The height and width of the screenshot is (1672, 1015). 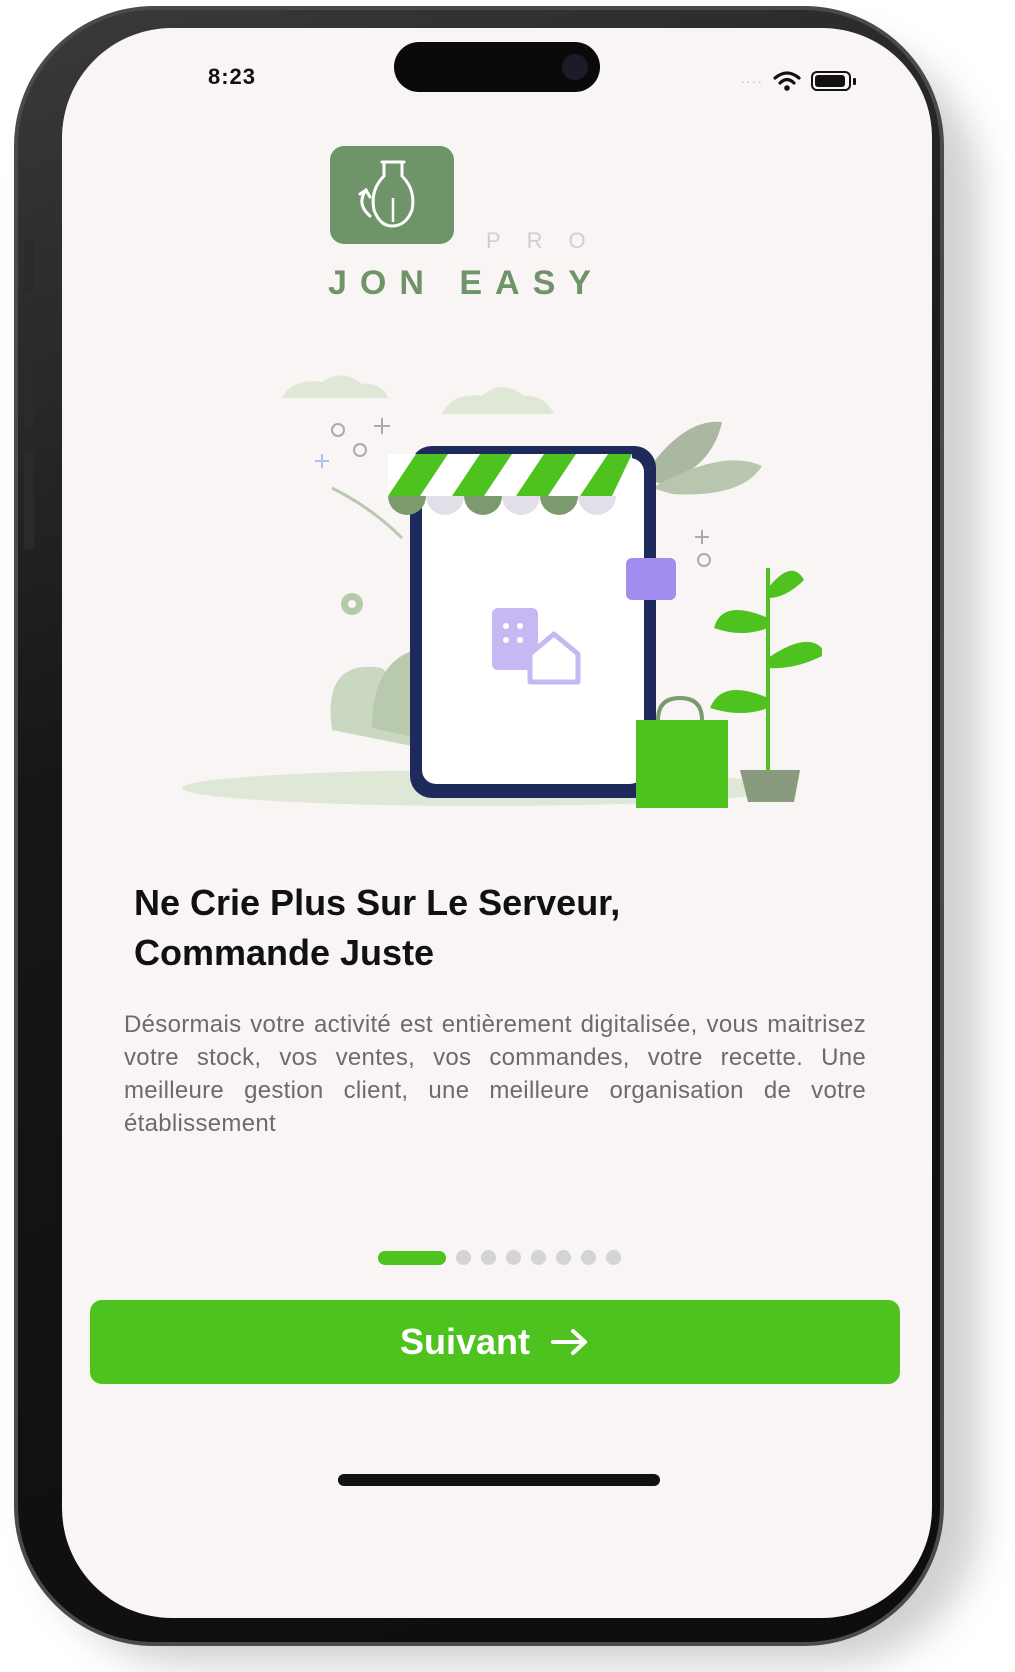 What do you see at coordinates (549, 240) in the screenshot?
I see `brand-tag: PRO` at bounding box center [549, 240].